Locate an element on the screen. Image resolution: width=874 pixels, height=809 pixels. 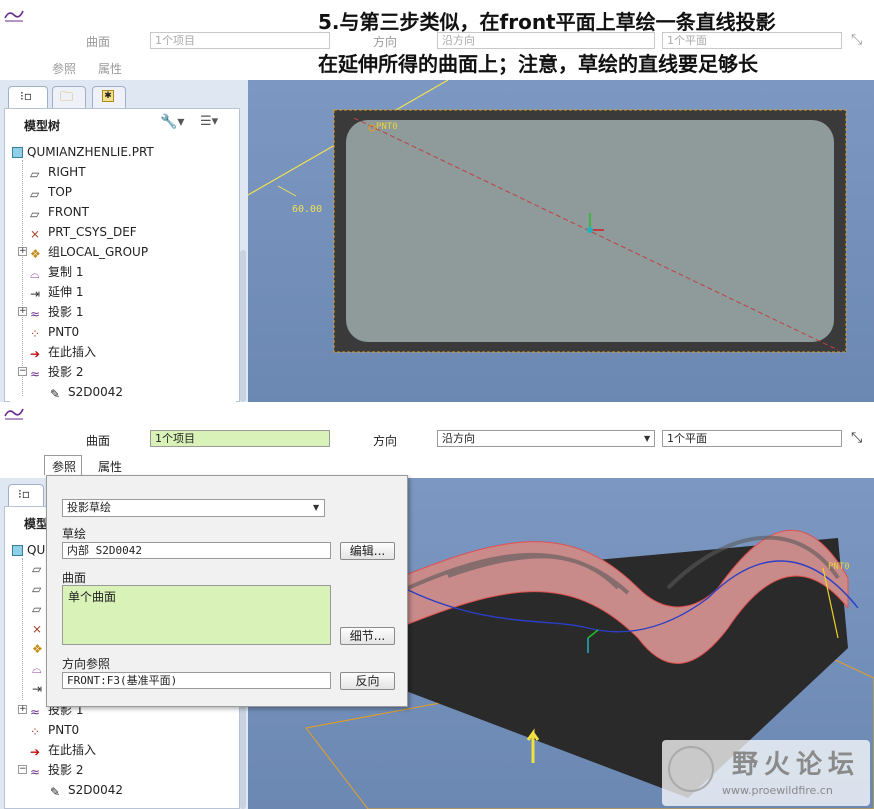
tree-item-extend: ⇥ 延伸 1 is located at coordinates (56, 292).